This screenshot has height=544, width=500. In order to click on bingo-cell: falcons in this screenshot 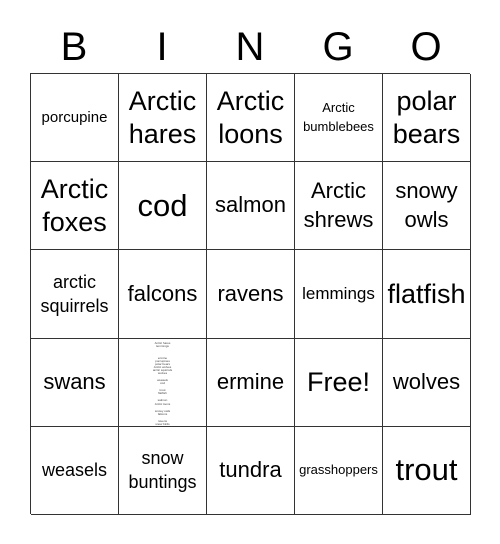, I will do `click(163, 294)`.